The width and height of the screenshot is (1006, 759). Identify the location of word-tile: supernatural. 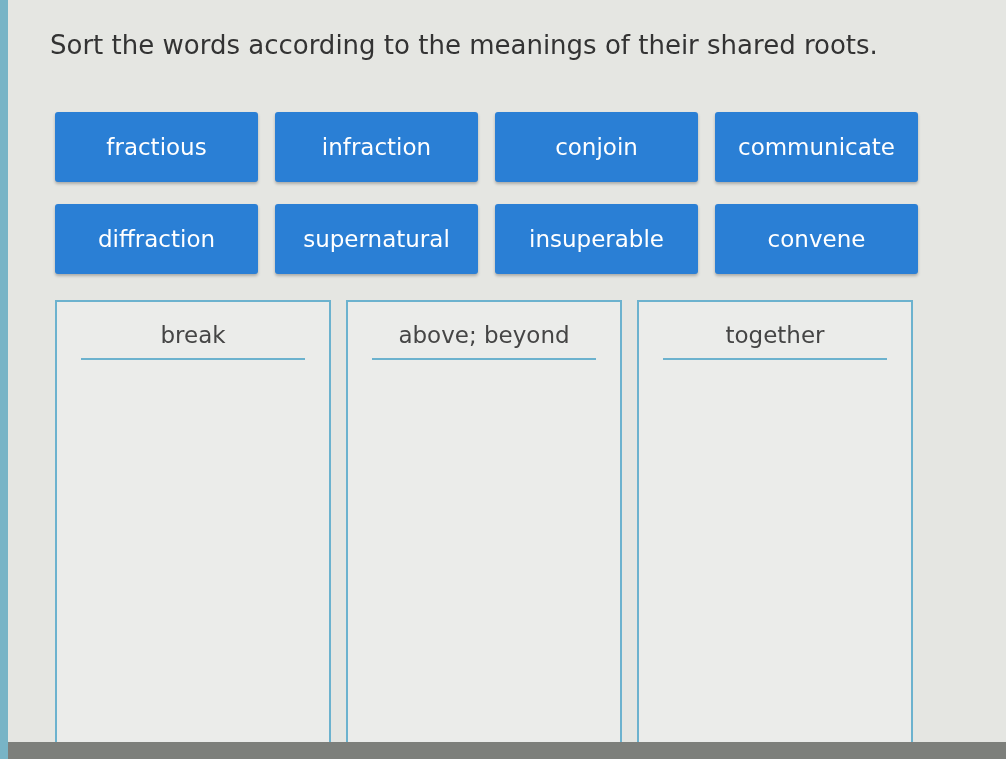
(376, 239).